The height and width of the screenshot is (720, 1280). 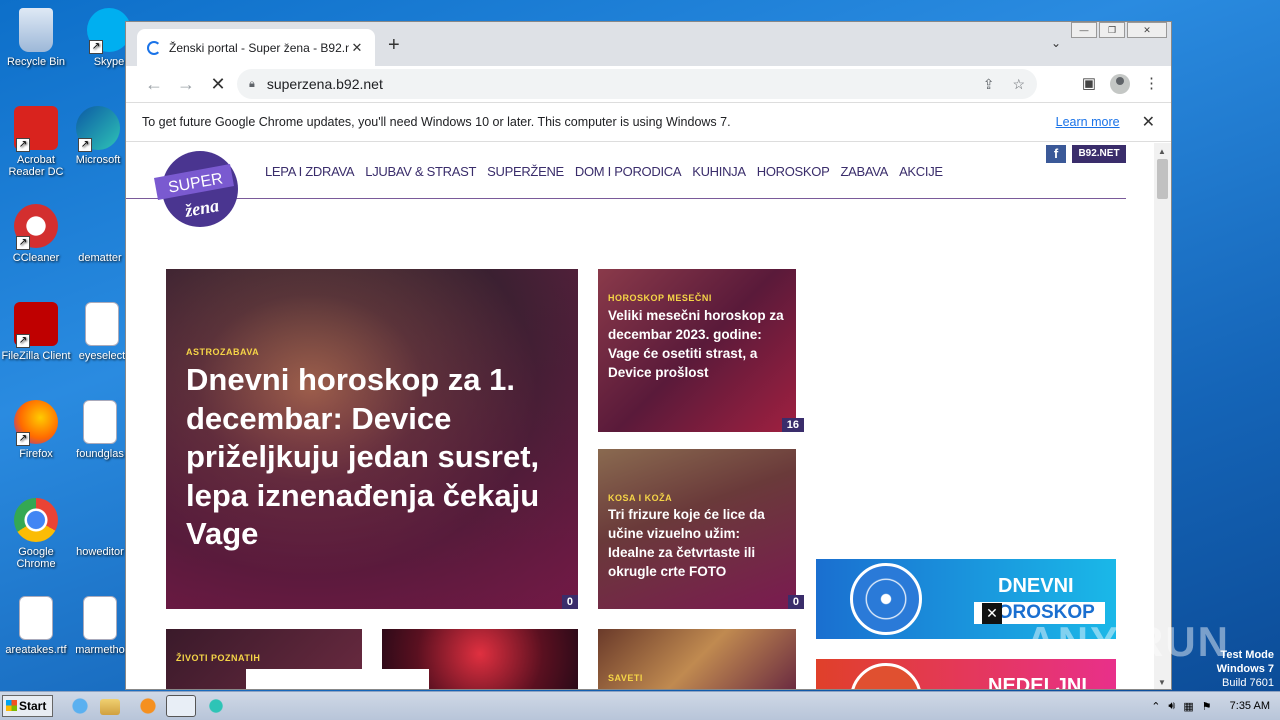 What do you see at coordinates (36, 520) in the screenshot?
I see `chrome-icon` at bounding box center [36, 520].